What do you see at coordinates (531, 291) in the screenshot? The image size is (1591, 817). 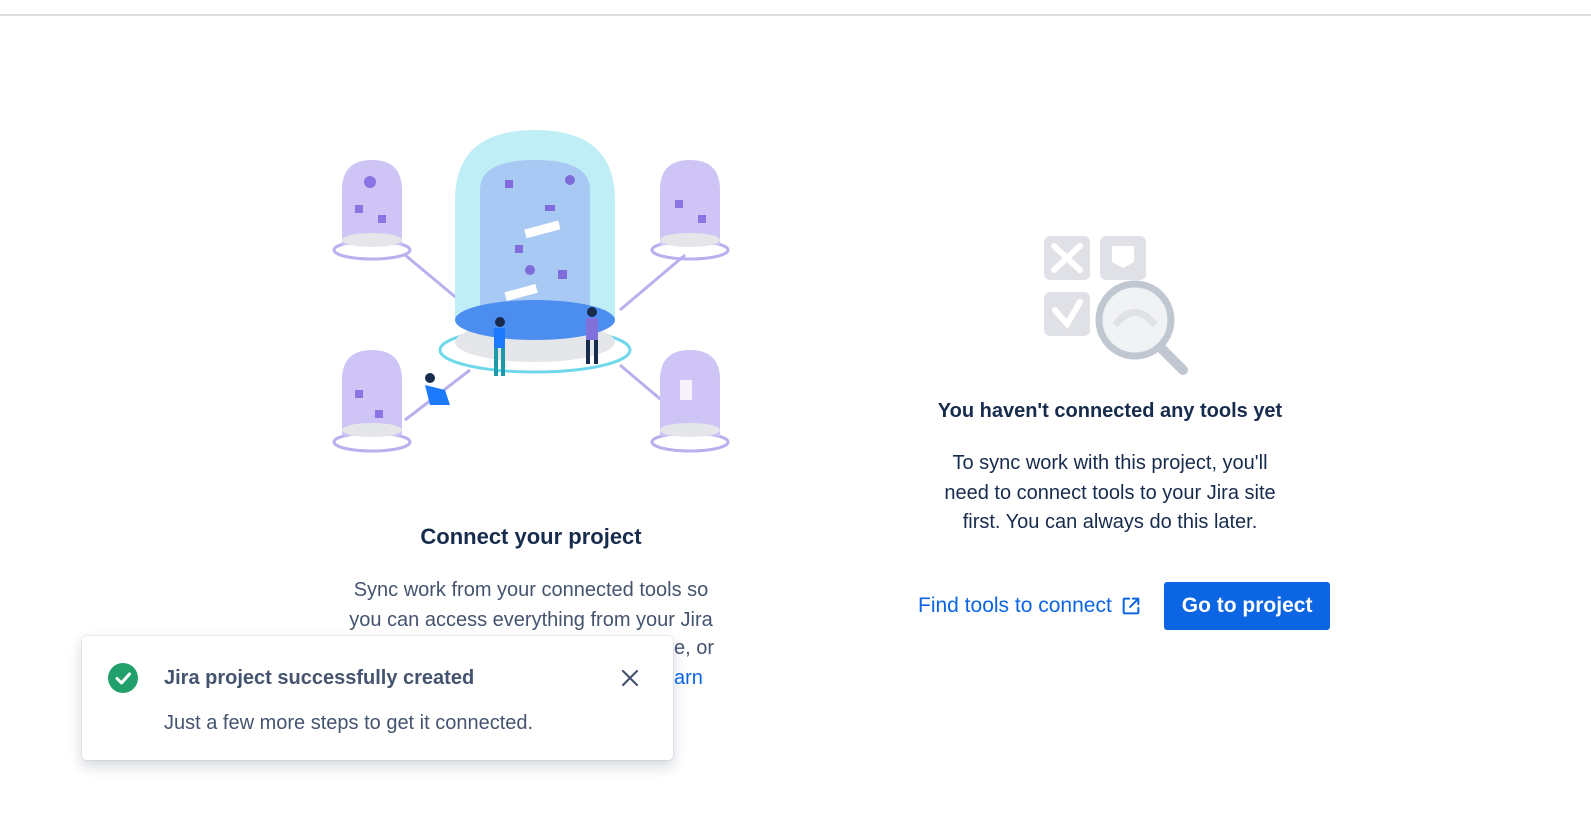 I see `connect-tools-illustration` at bounding box center [531, 291].